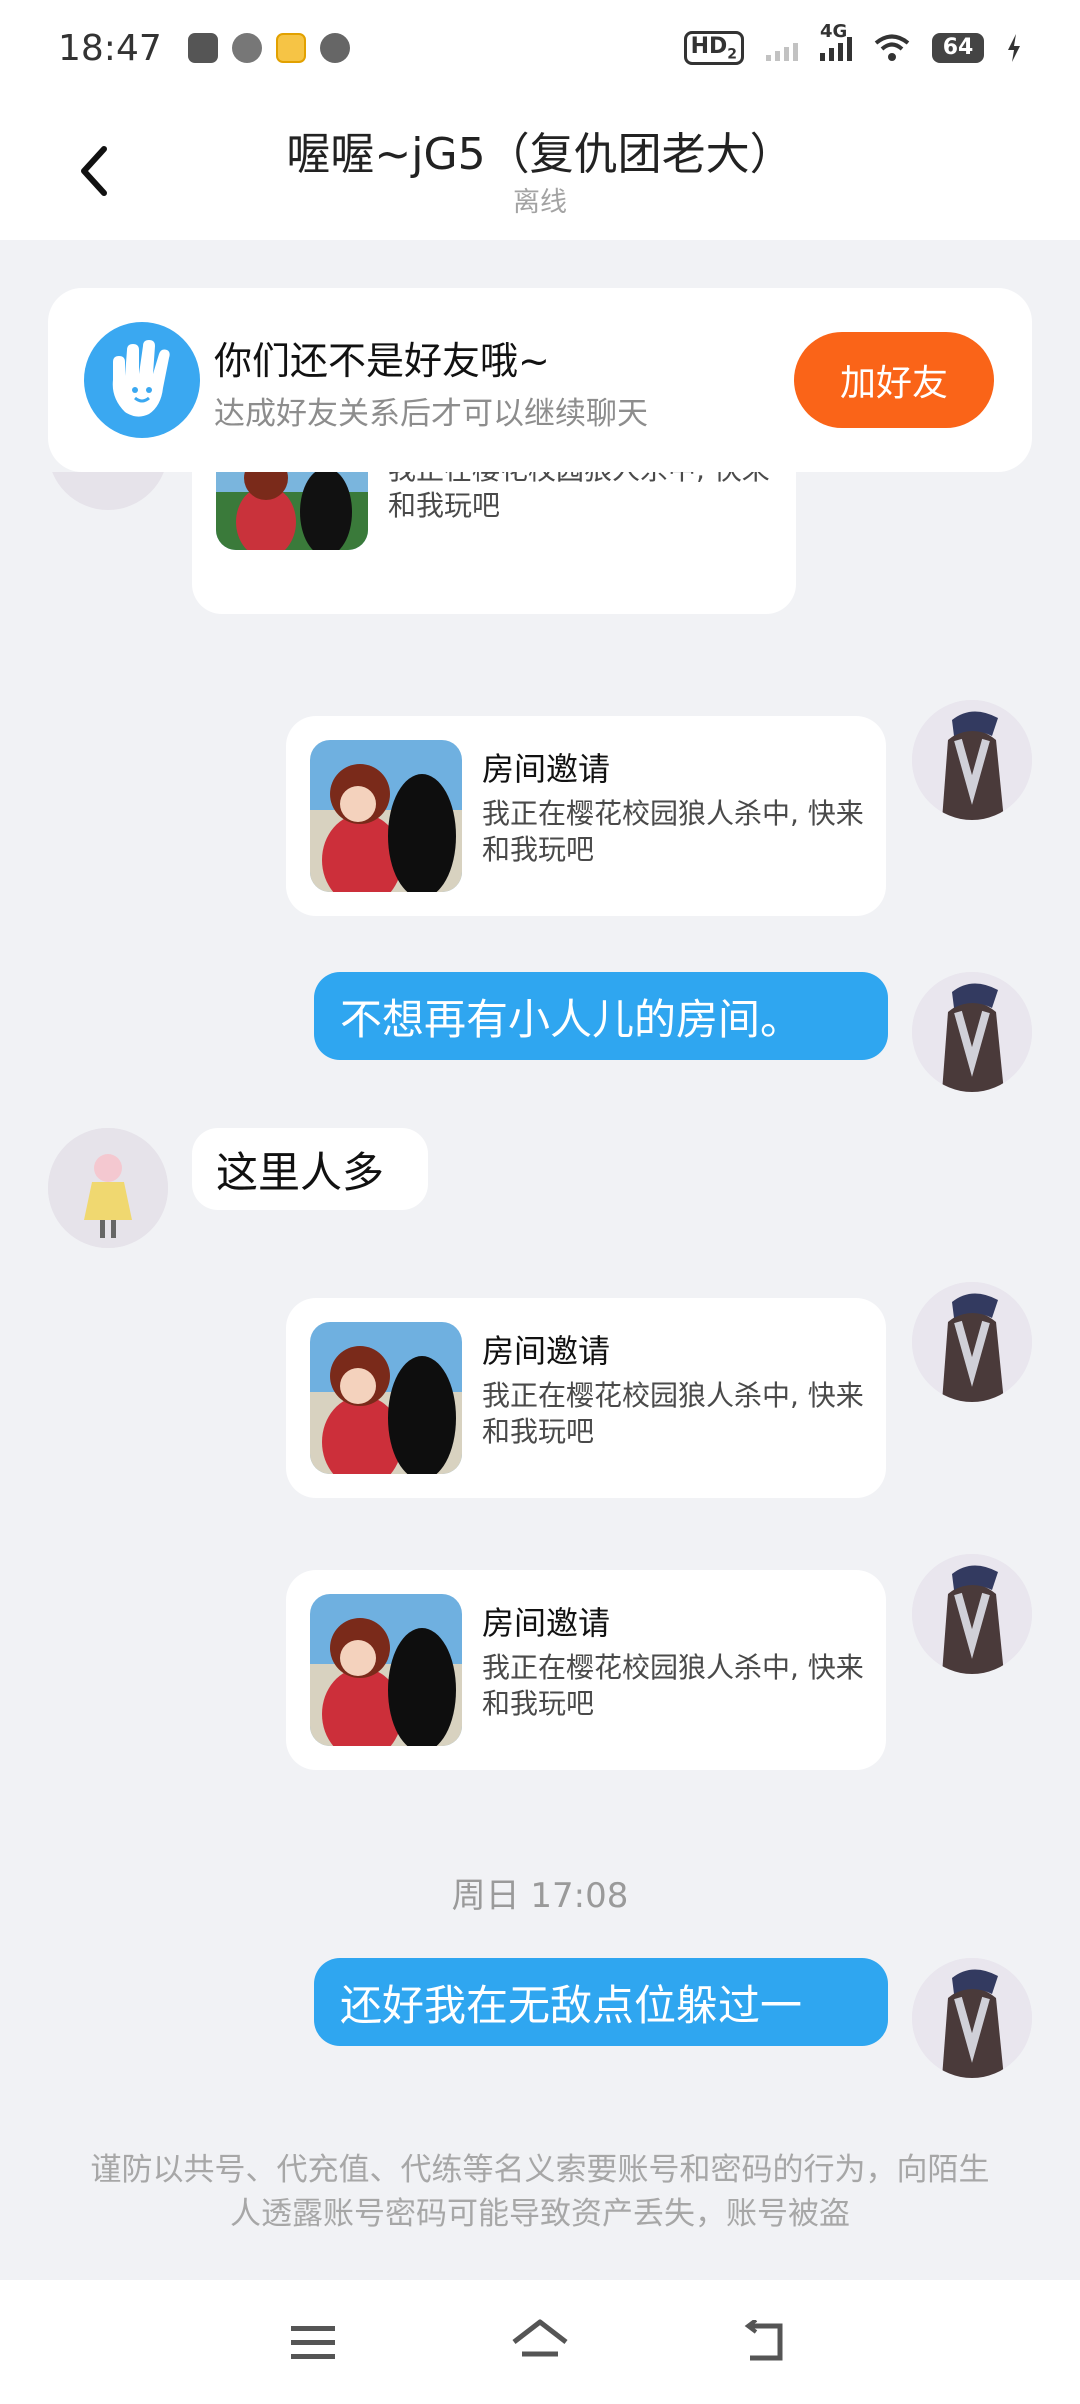 This screenshot has height=2404, width=1080. Describe the element at coordinates (601, 2002) in the screenshot. I see `sent-message-bubble: 还好我在无敌点位躲过一` at that location.